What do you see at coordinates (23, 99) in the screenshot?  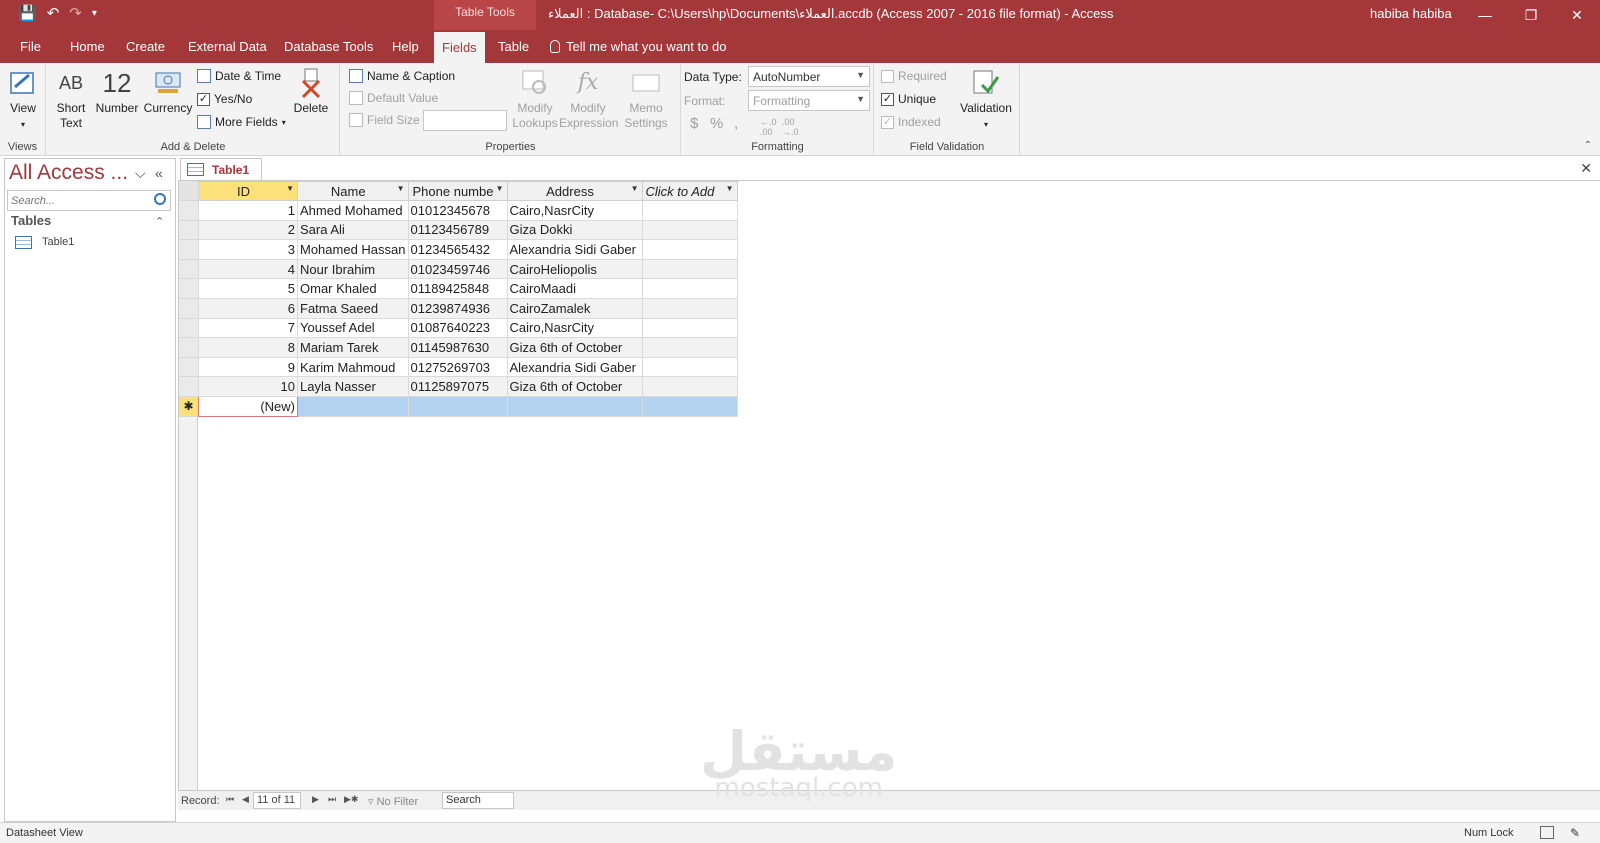 I see `view-button: View ▾` at bounding box center [23, 99].